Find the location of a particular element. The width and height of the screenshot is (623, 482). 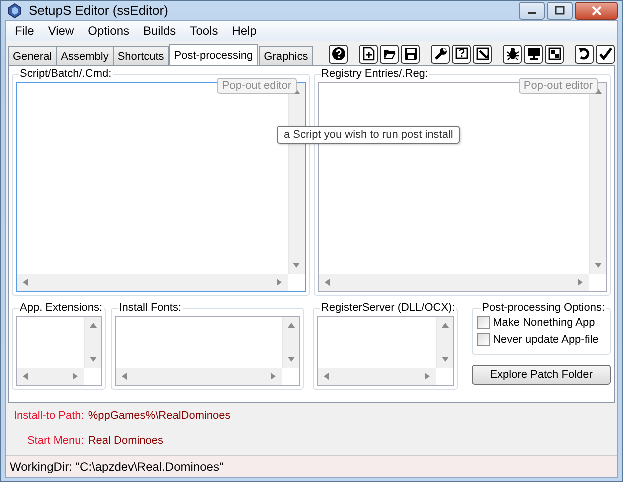

field-label: Install-to Path: is located at coordinates (49, 417).